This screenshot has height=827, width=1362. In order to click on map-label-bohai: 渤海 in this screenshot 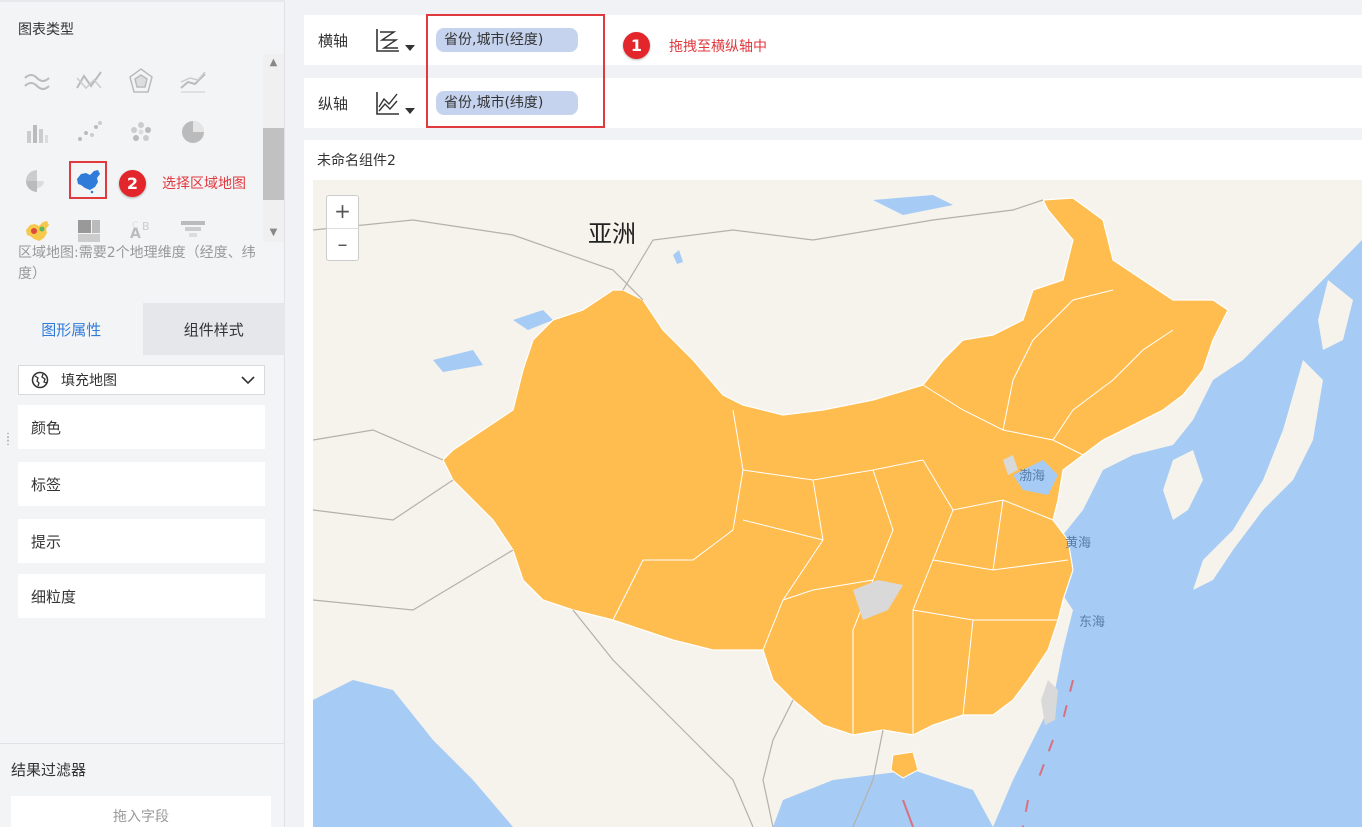, I will do `click(1032, 476)`.